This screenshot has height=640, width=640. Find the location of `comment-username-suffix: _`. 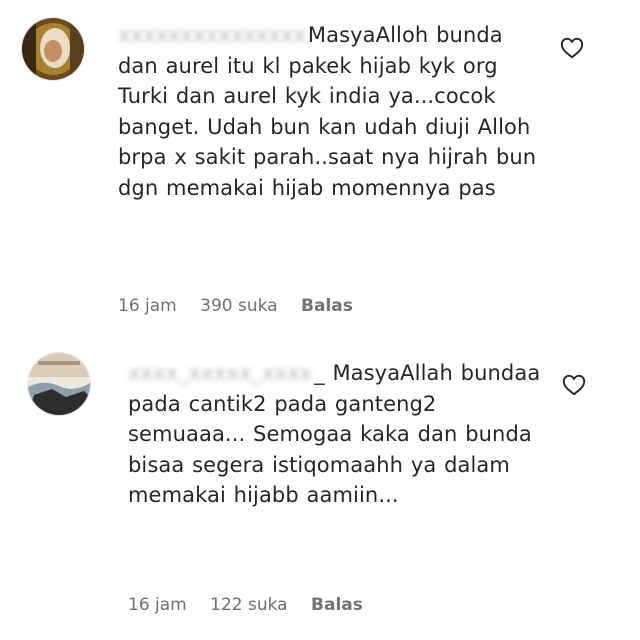

comment-username-suffix: _ is located at coordinates (319, 373).